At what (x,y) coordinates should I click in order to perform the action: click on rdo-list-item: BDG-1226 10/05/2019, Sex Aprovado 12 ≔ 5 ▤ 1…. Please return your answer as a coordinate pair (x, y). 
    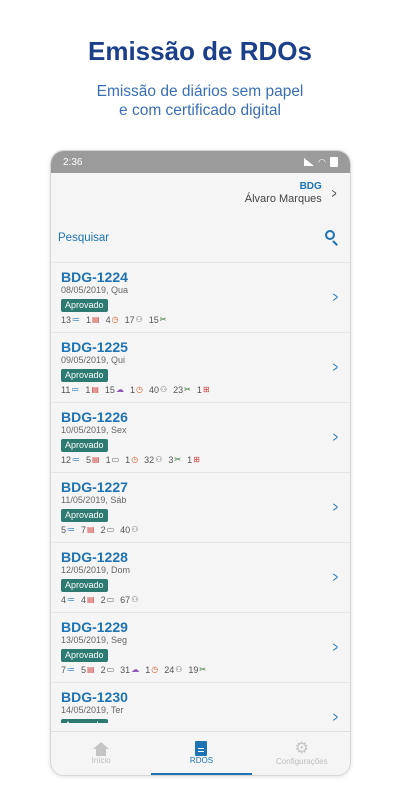
    Looking at the image, I should click on (200, 438).